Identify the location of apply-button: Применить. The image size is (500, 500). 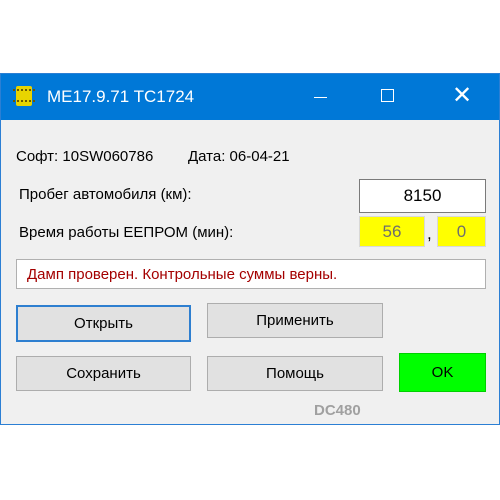
(295, 320).